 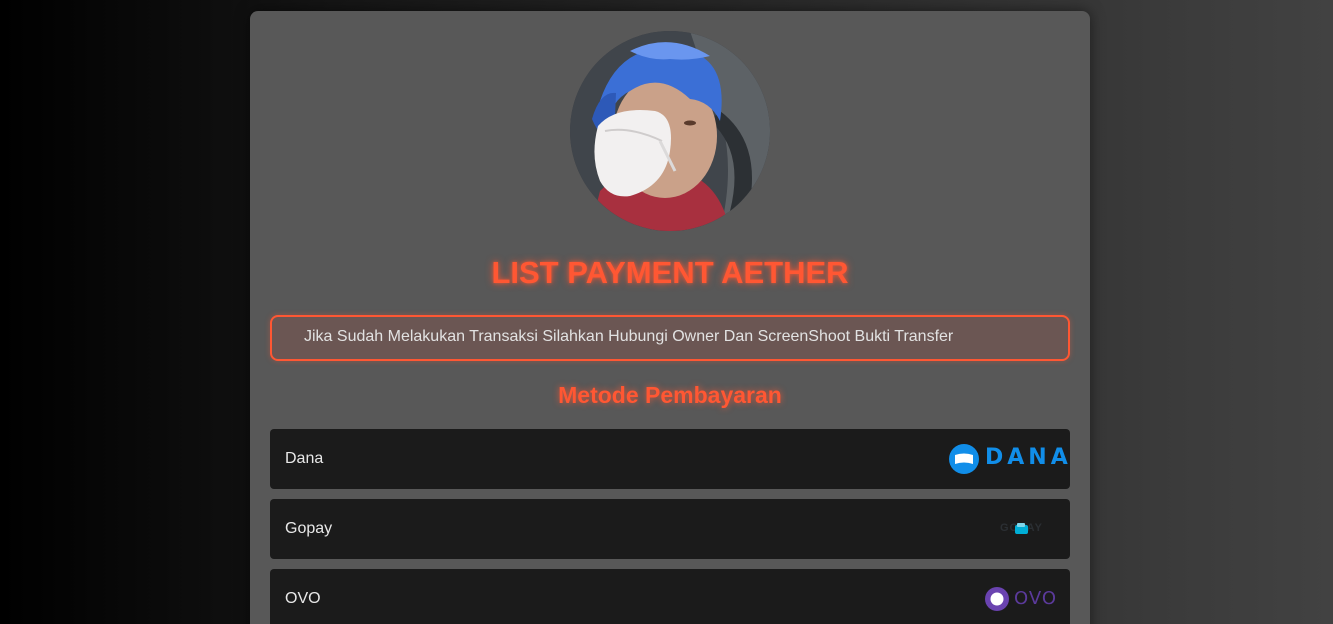 What do you see at coordinates (1028, 457) in the screenshot?
I see `dana-logo-text: DANA` at bounding box center [1028, 457].